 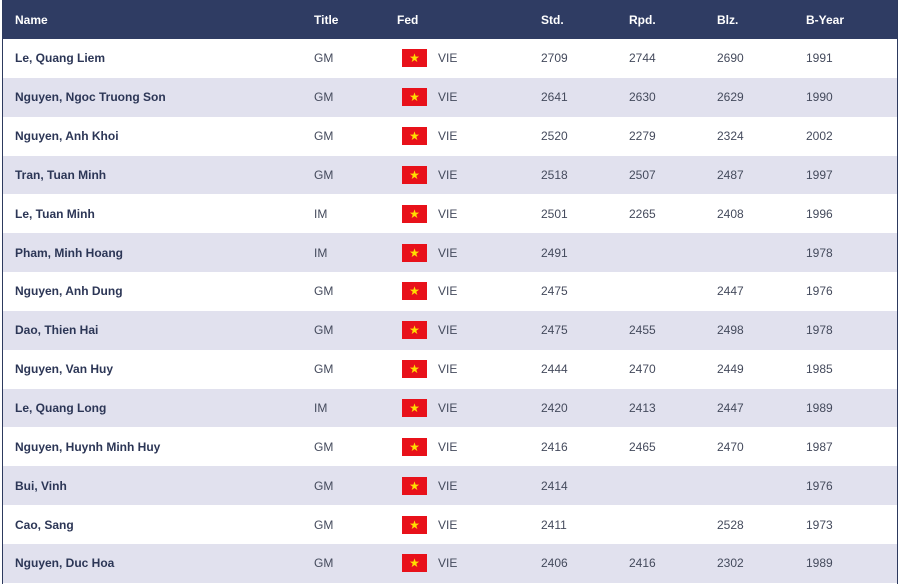 I want to click on header-rpd: Rpd., so click(x=673, y=19).